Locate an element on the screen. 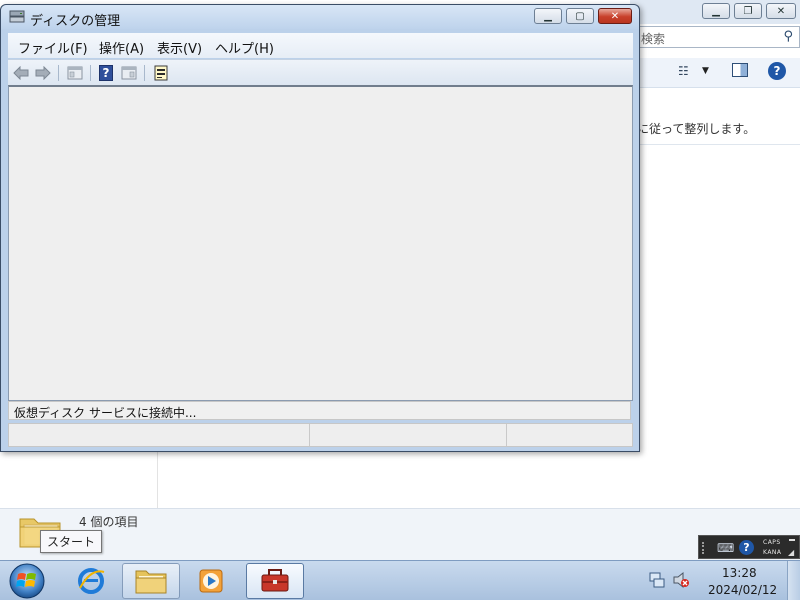  internet-explorer-icon is located at coordinates (91, 581).